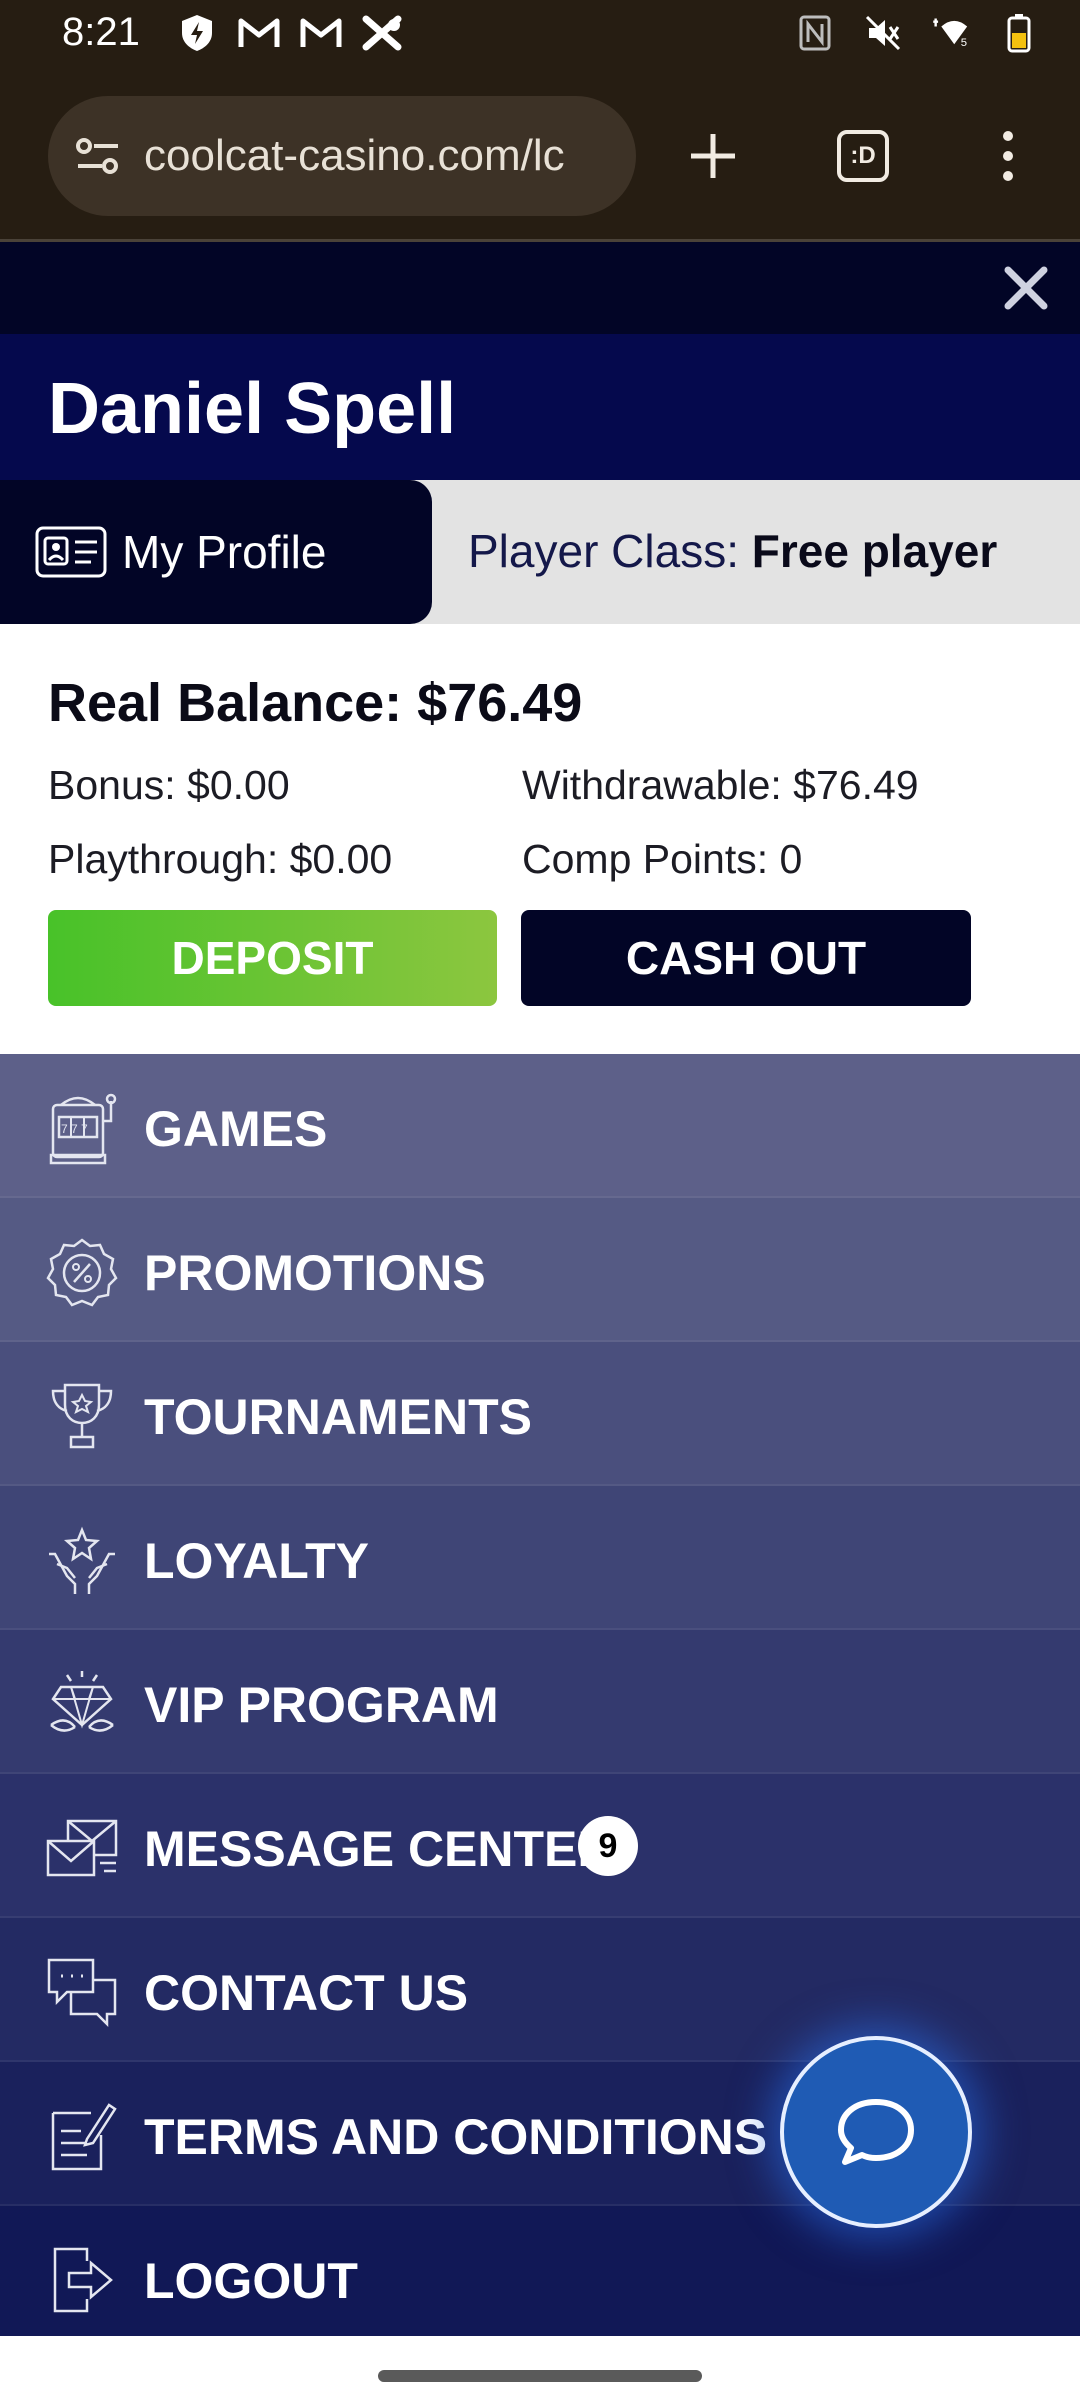 The width and height of the screenshot is (1080, 2408). I want to click on withdrawable-balance: Withdrawable: $76.49, so click(720, 785).